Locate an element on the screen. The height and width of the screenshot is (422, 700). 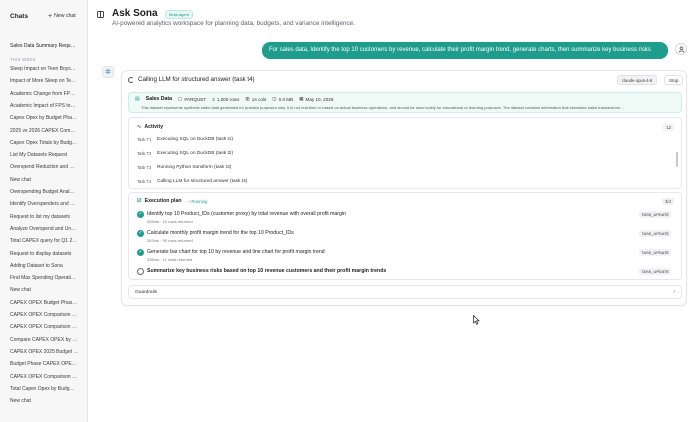
mouse-cursor-icon is located at coordinates (476, 321).